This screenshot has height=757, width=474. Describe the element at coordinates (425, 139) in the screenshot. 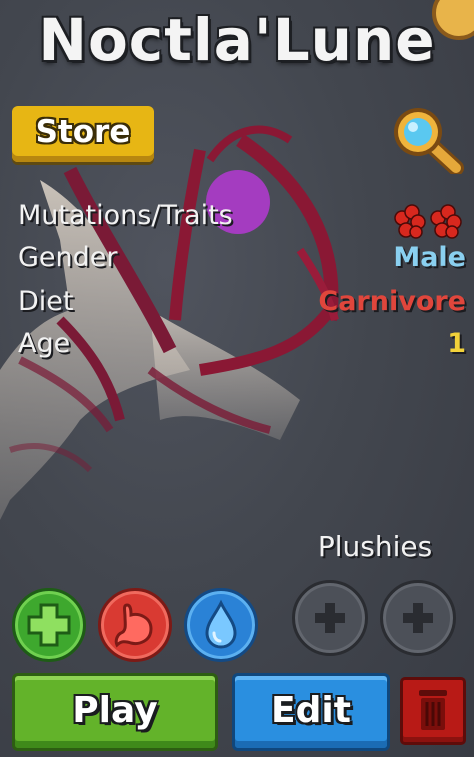

I see `magnifier-icon` at that location.